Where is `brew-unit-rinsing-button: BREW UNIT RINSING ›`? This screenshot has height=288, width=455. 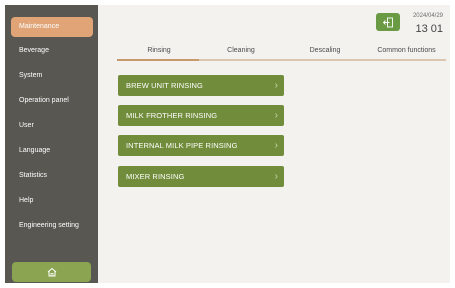
brew-unit-rinsing-button: BREW UNIT RINSING › is located at coordinates (201, 85).